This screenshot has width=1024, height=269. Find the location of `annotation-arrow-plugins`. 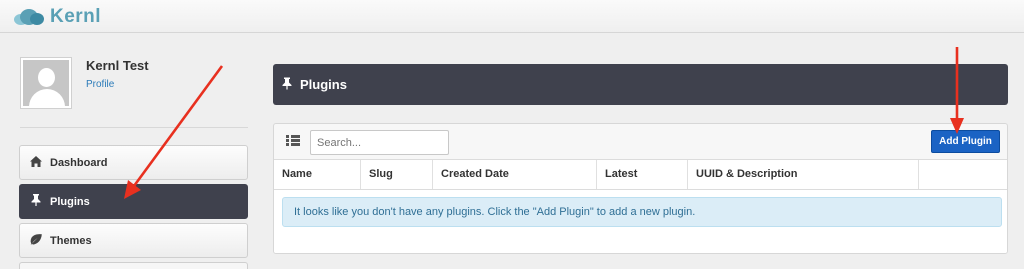

annotation-arrow-plugins is located at coordinates (174, 132).